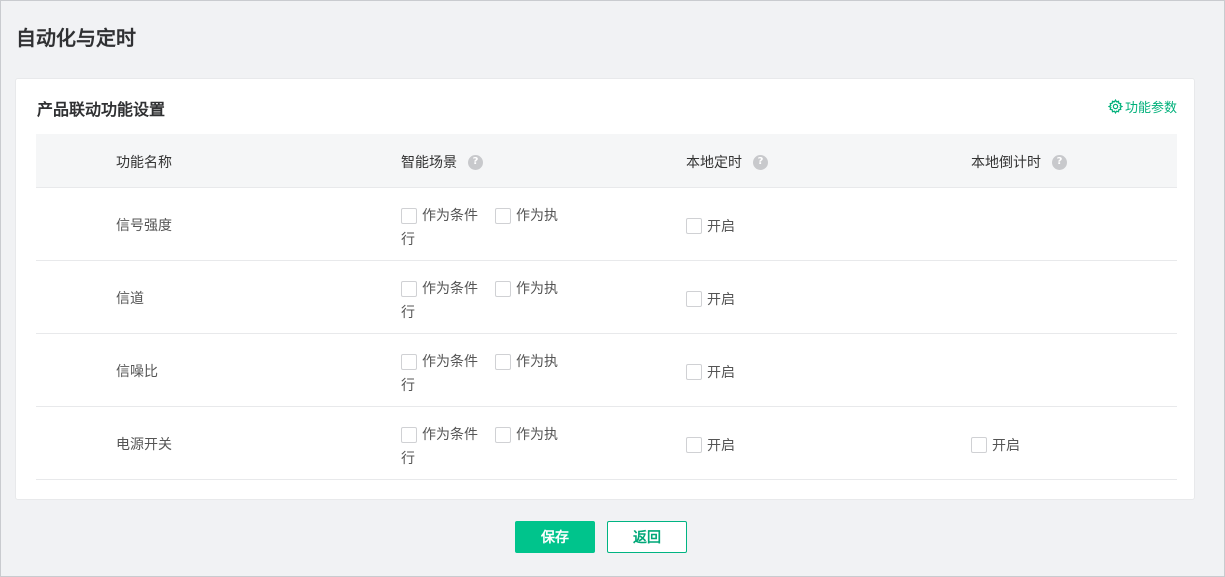 This screenshot has height=577, width=1225. Describe the element at coordinates (714, 163) in the screenshot. I see `header-local-timer-label: 本地定时` at that location.